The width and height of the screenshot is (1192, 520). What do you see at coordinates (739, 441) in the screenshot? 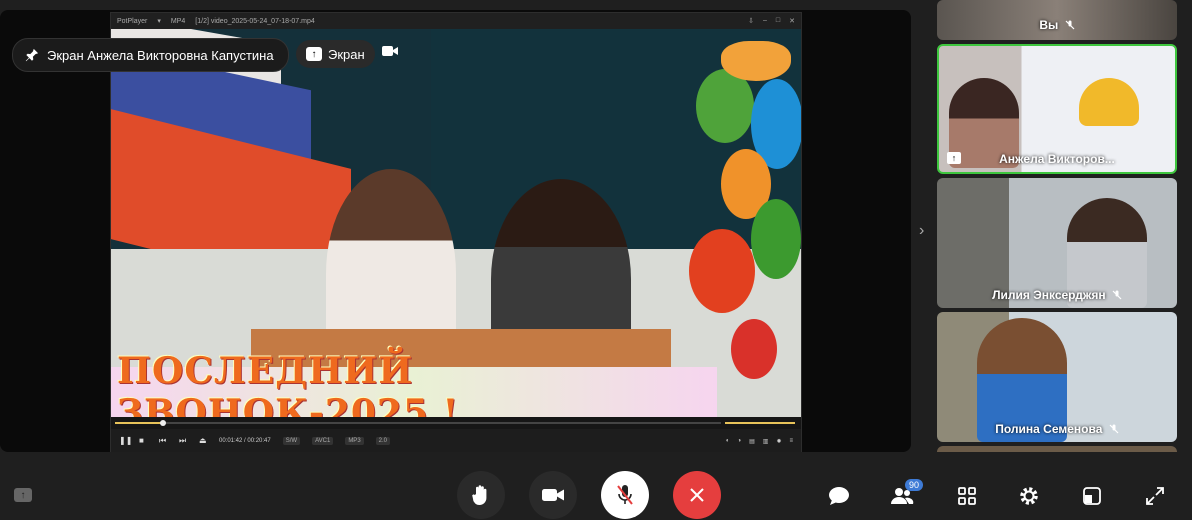
I see `3d-icon: ◑` at bounding box center [739, 441].